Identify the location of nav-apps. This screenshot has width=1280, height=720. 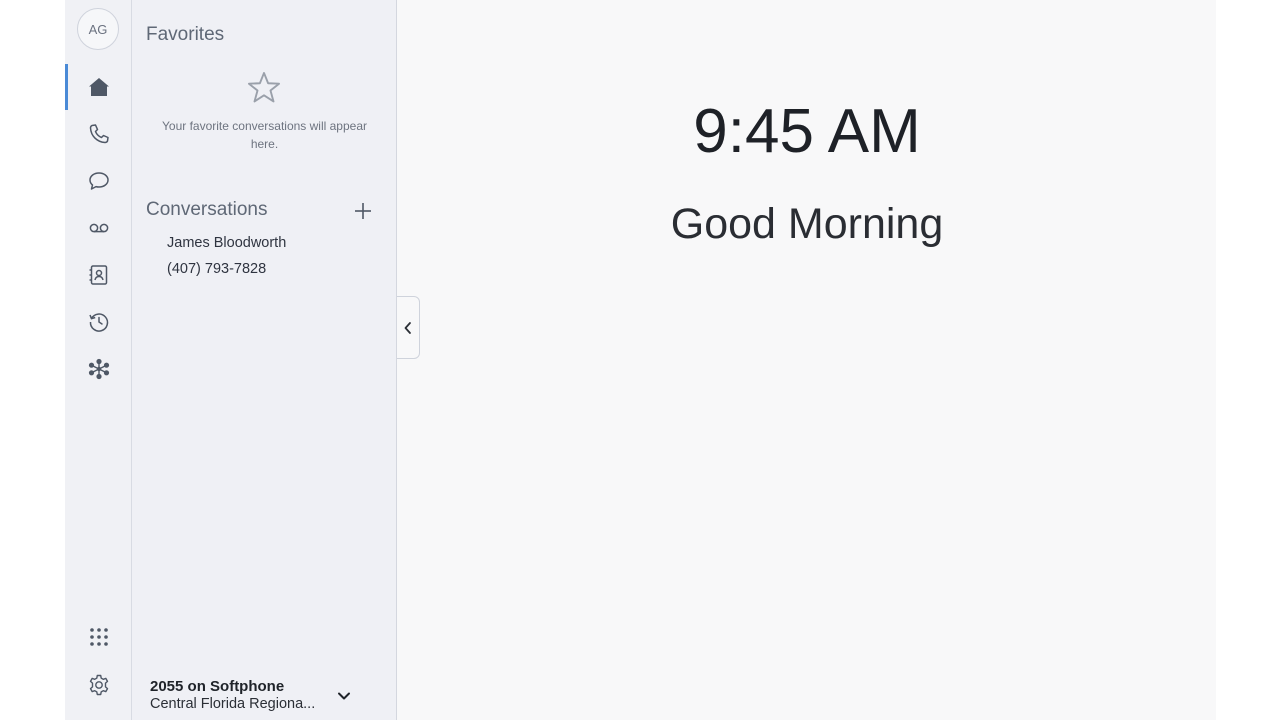
(98, 369).